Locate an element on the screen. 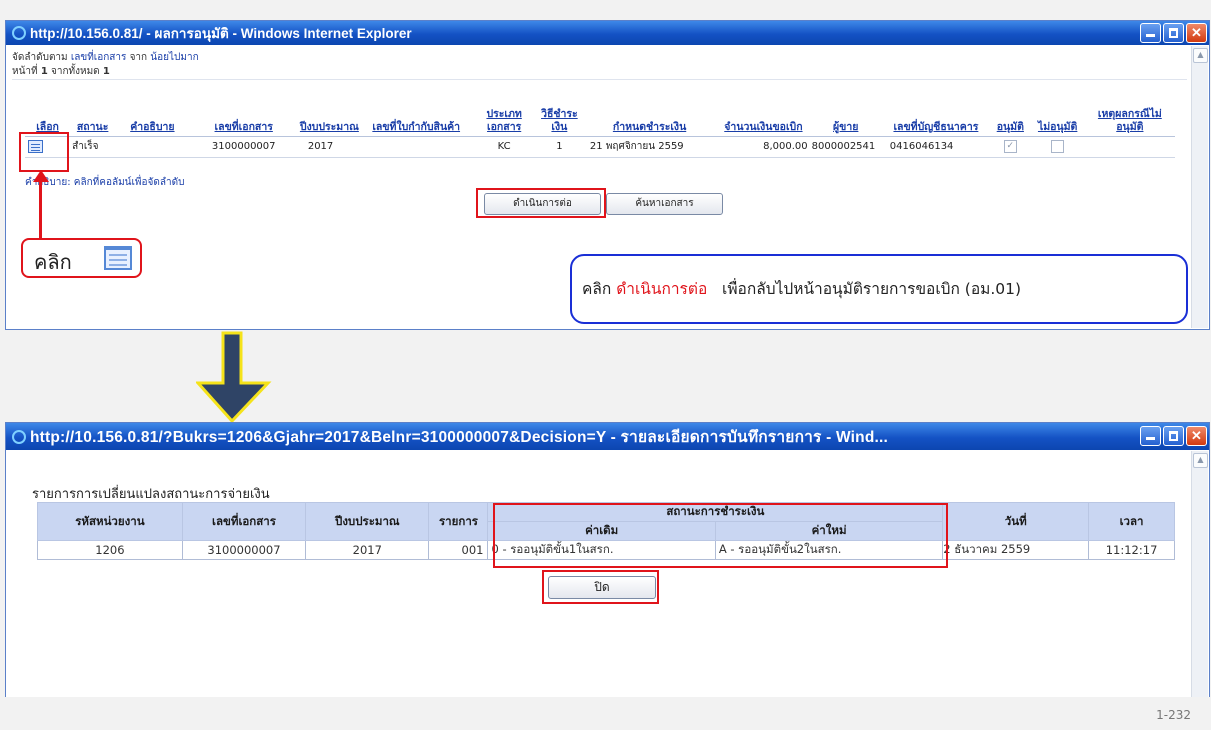  approve-checkbox: ✓ is located at coordinates (1010, 146).